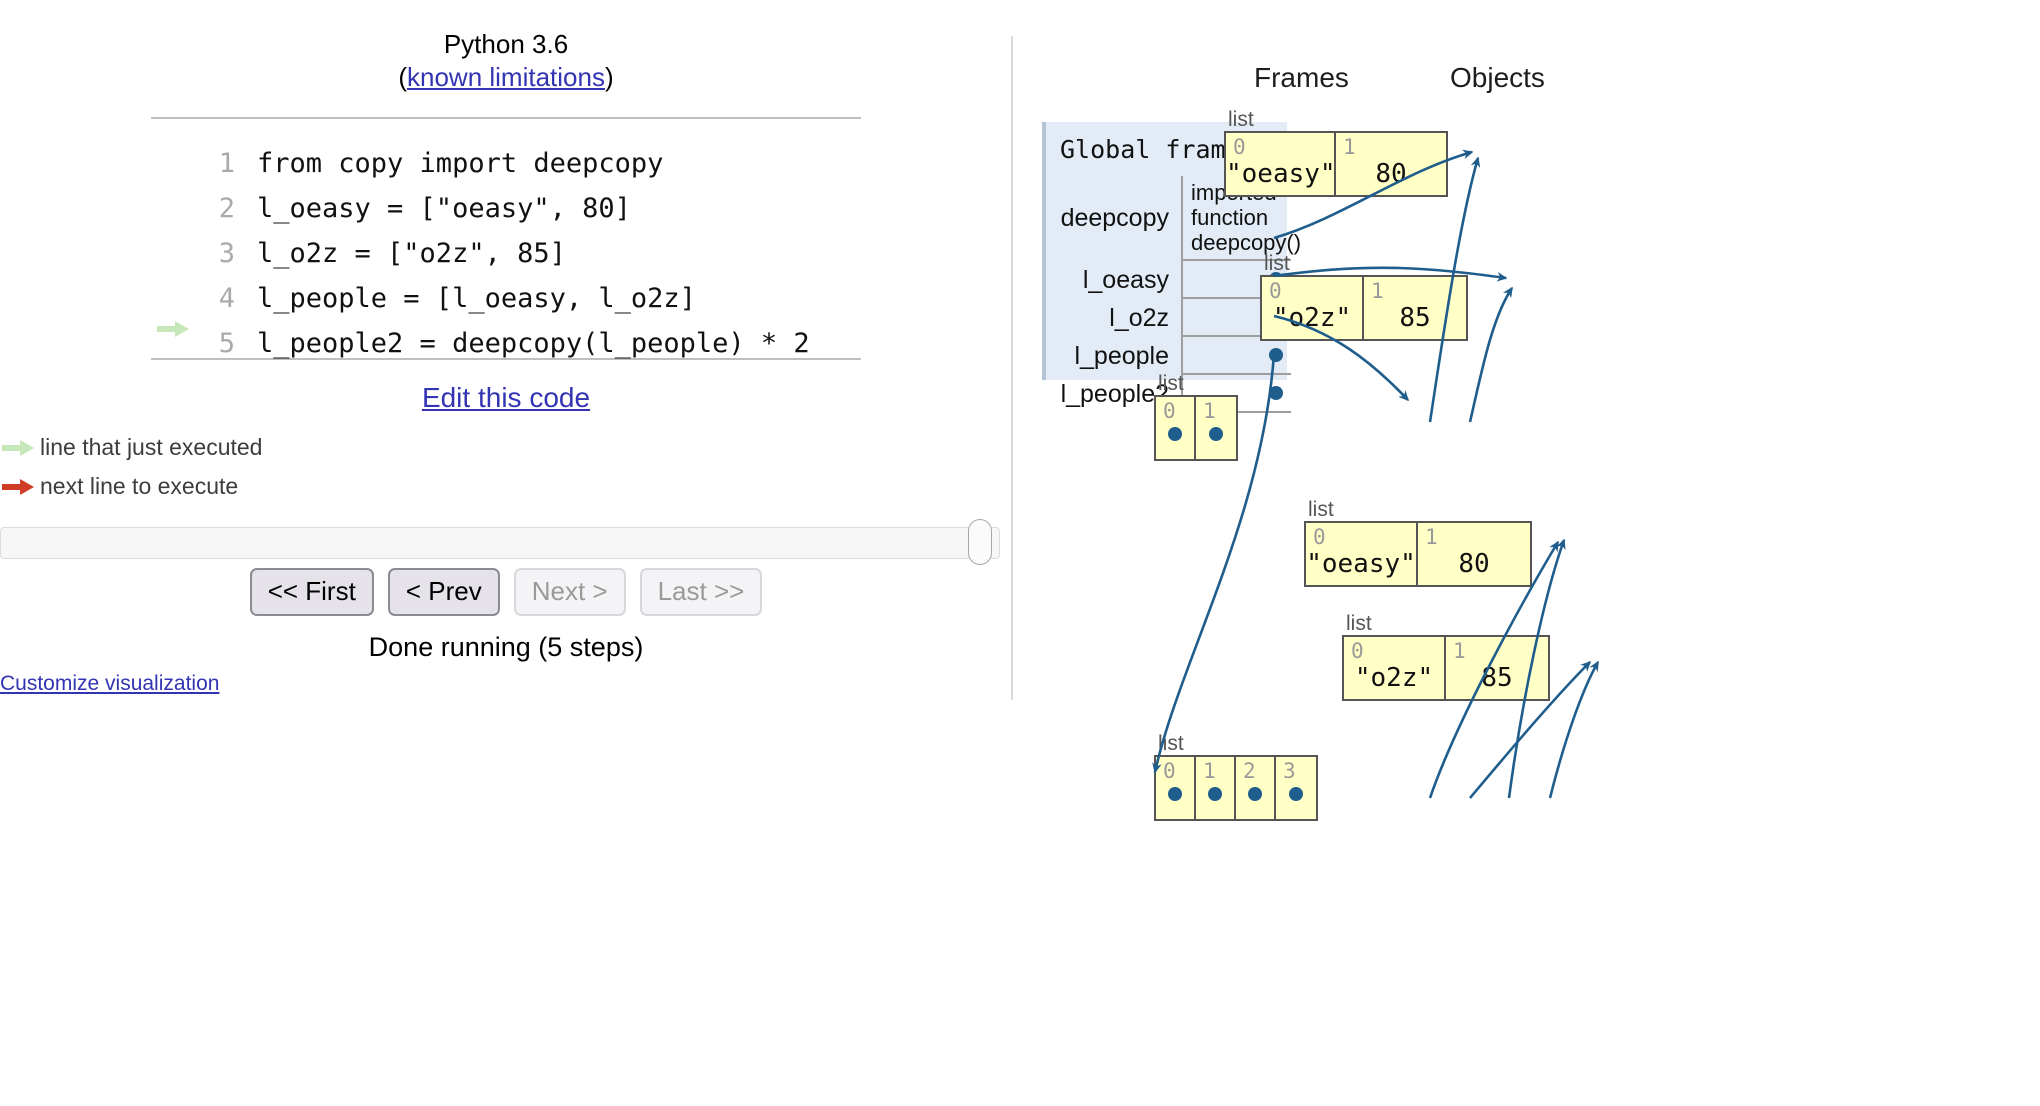  What do you see at coordinates (1301, 77) in the screenshot?
I see `frames-column-header: Frames` at bounding box center [1301, 77].